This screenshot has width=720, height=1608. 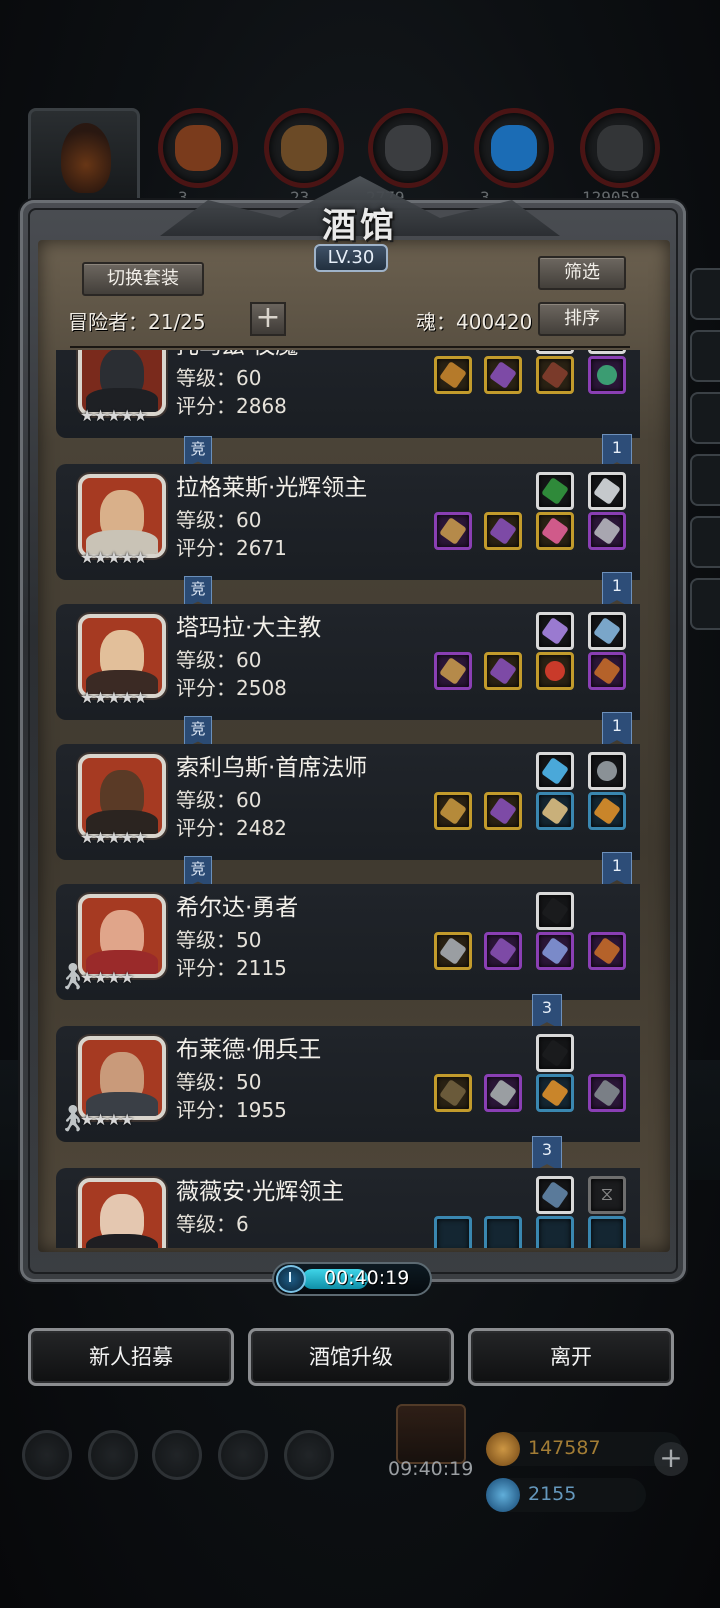 I want to click on flame-icon, so click(x=86, y=158).